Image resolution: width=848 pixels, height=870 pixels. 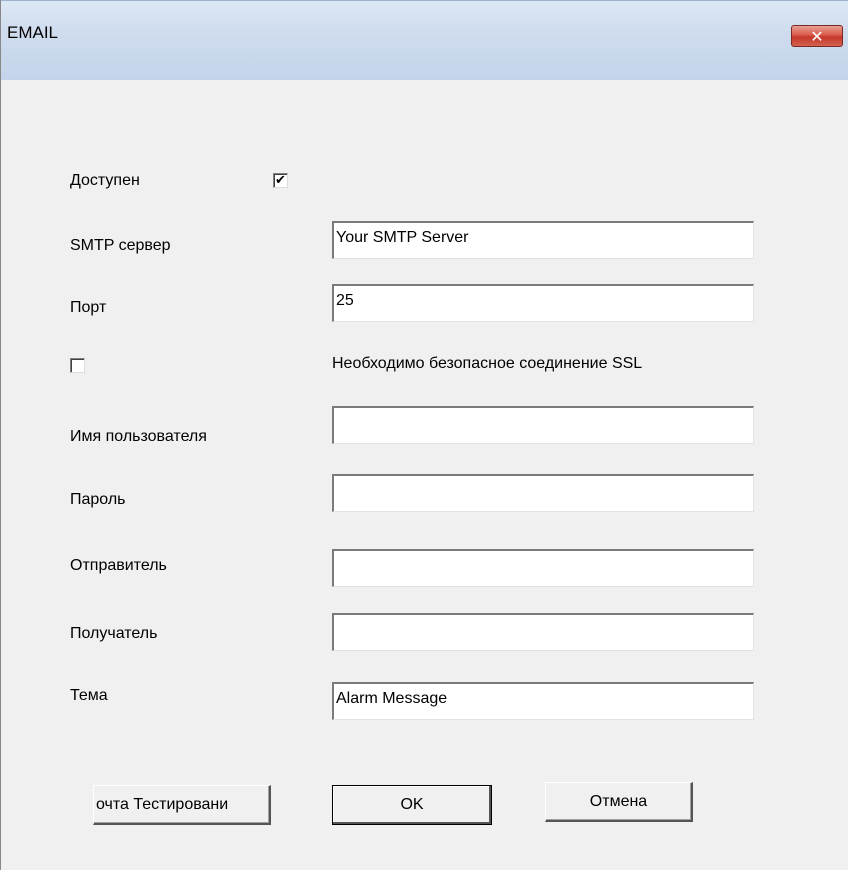 What do you see at coordinates (162, 804) in the screenshot?
I see `test-email-button-label: очта Тестировани` at bounding box center [162, 804].